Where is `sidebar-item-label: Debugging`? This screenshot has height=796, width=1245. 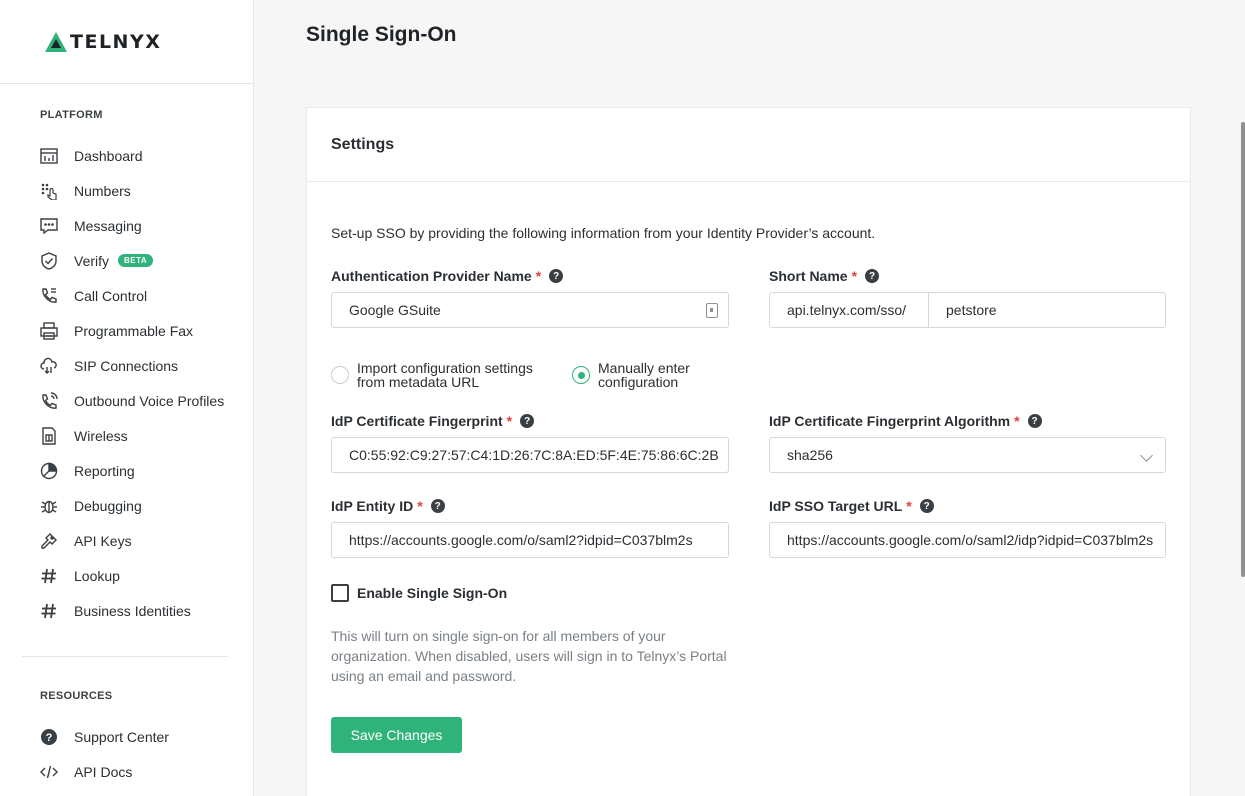 sidebar-item-label: Debugging is located at coordinates (108, 505).